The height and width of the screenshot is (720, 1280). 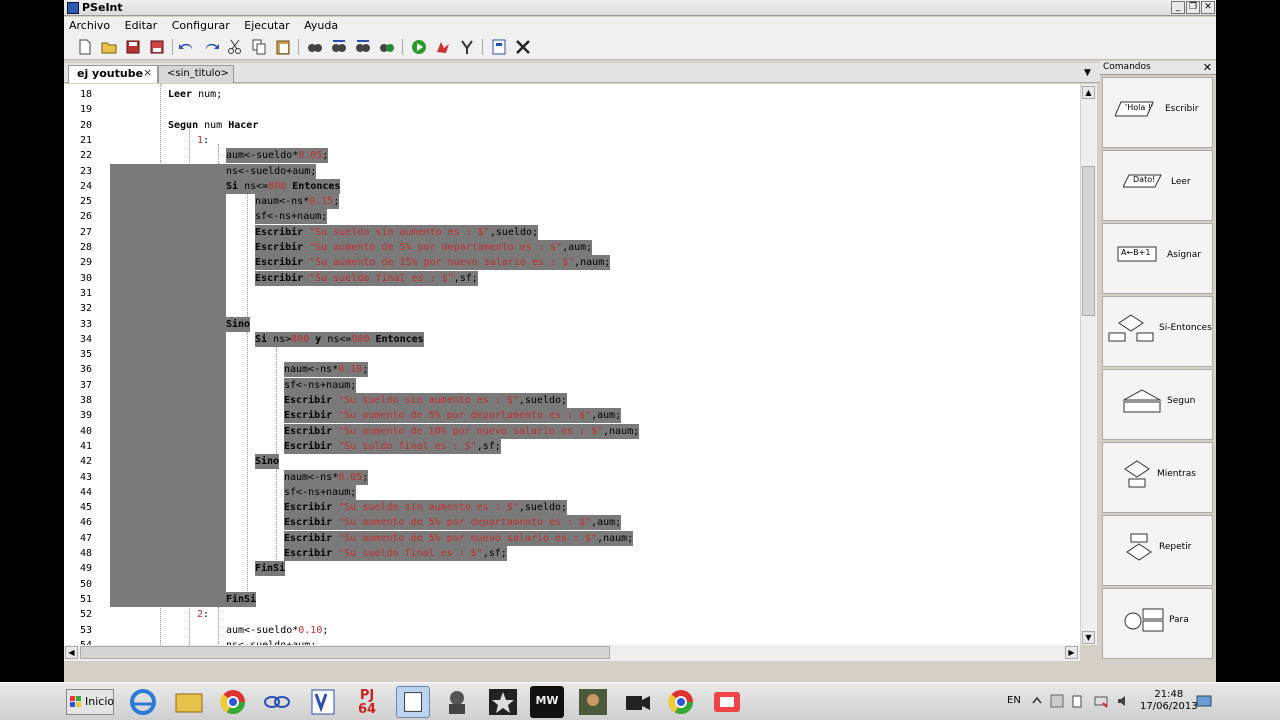 I want to click on code-line: 37 sf<-ns+naum;, so click(x=572, y=385).